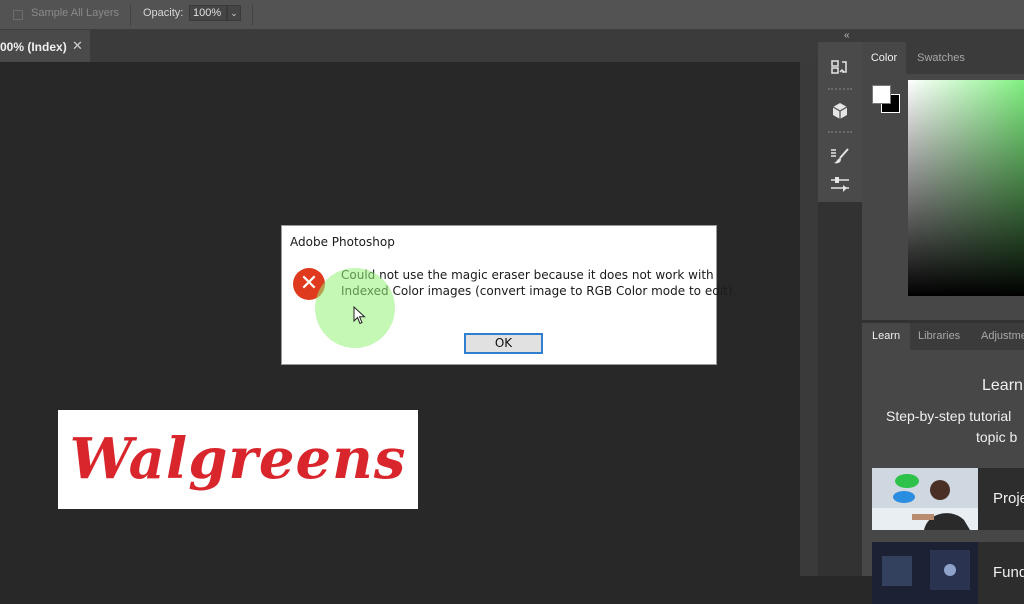 The height and width of the screenshot is (604, 1024). I want to click on dock-header, so click(840, 36).